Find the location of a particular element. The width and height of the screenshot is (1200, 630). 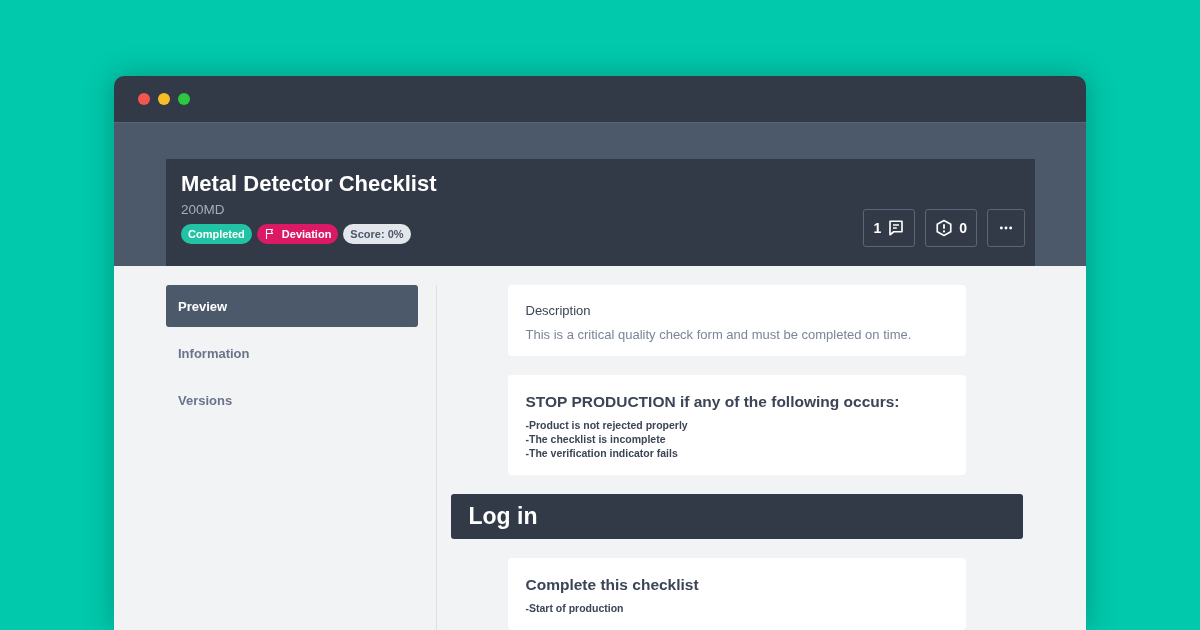

instruction-line: -The verification indicator fails is located at coordinates (602, 453).